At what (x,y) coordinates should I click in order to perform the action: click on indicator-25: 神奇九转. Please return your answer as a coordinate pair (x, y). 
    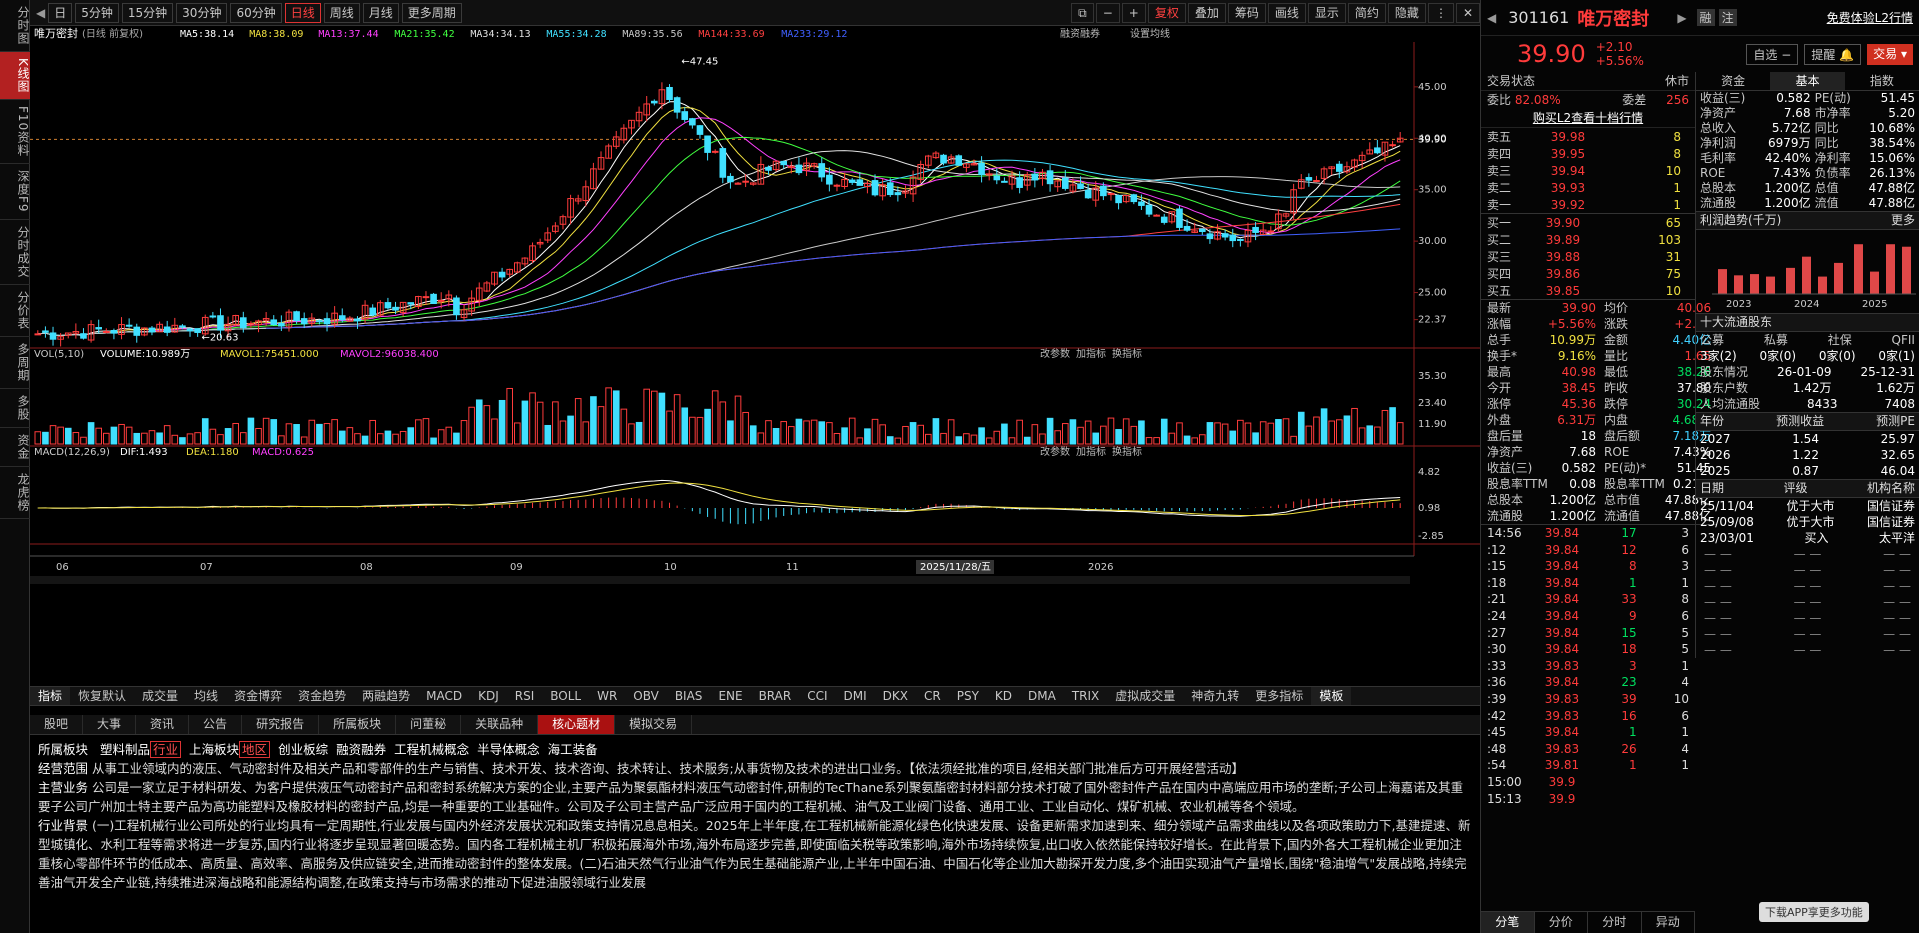
    Looking at the image, I should click on (1215, 696).